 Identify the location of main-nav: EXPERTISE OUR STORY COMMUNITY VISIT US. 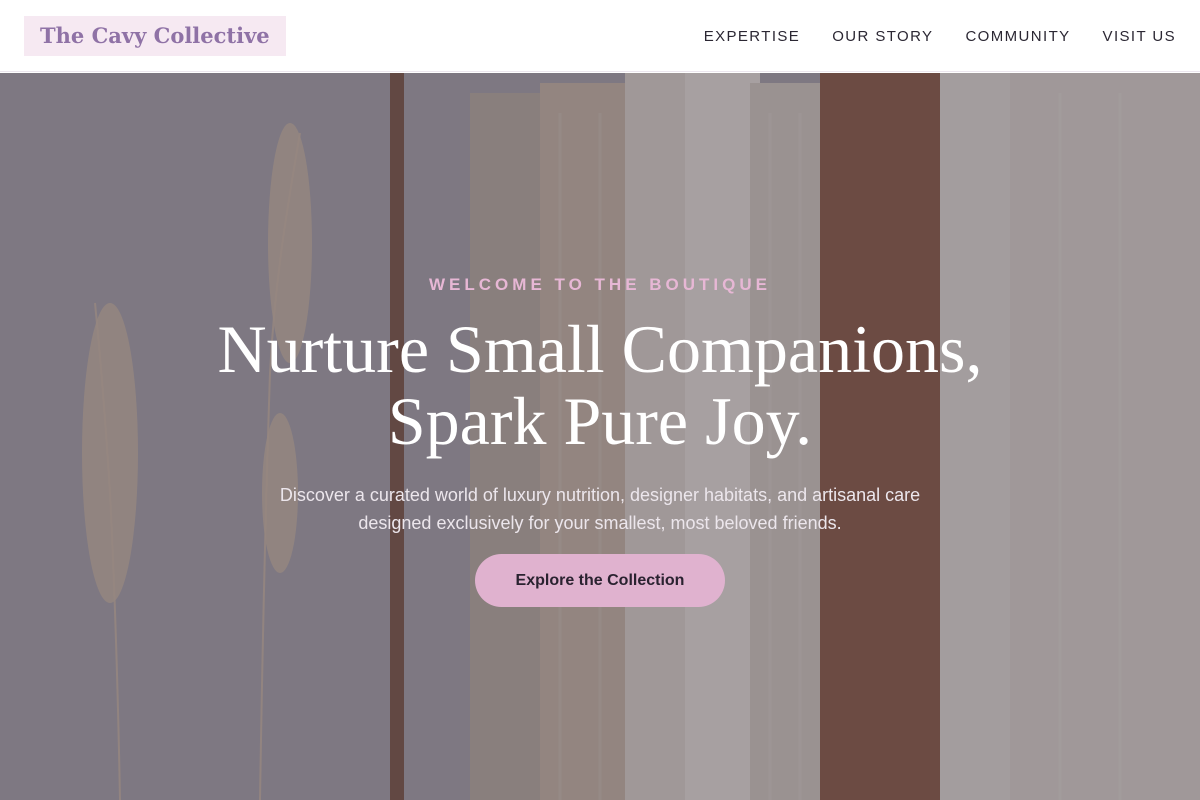
(940, 36).